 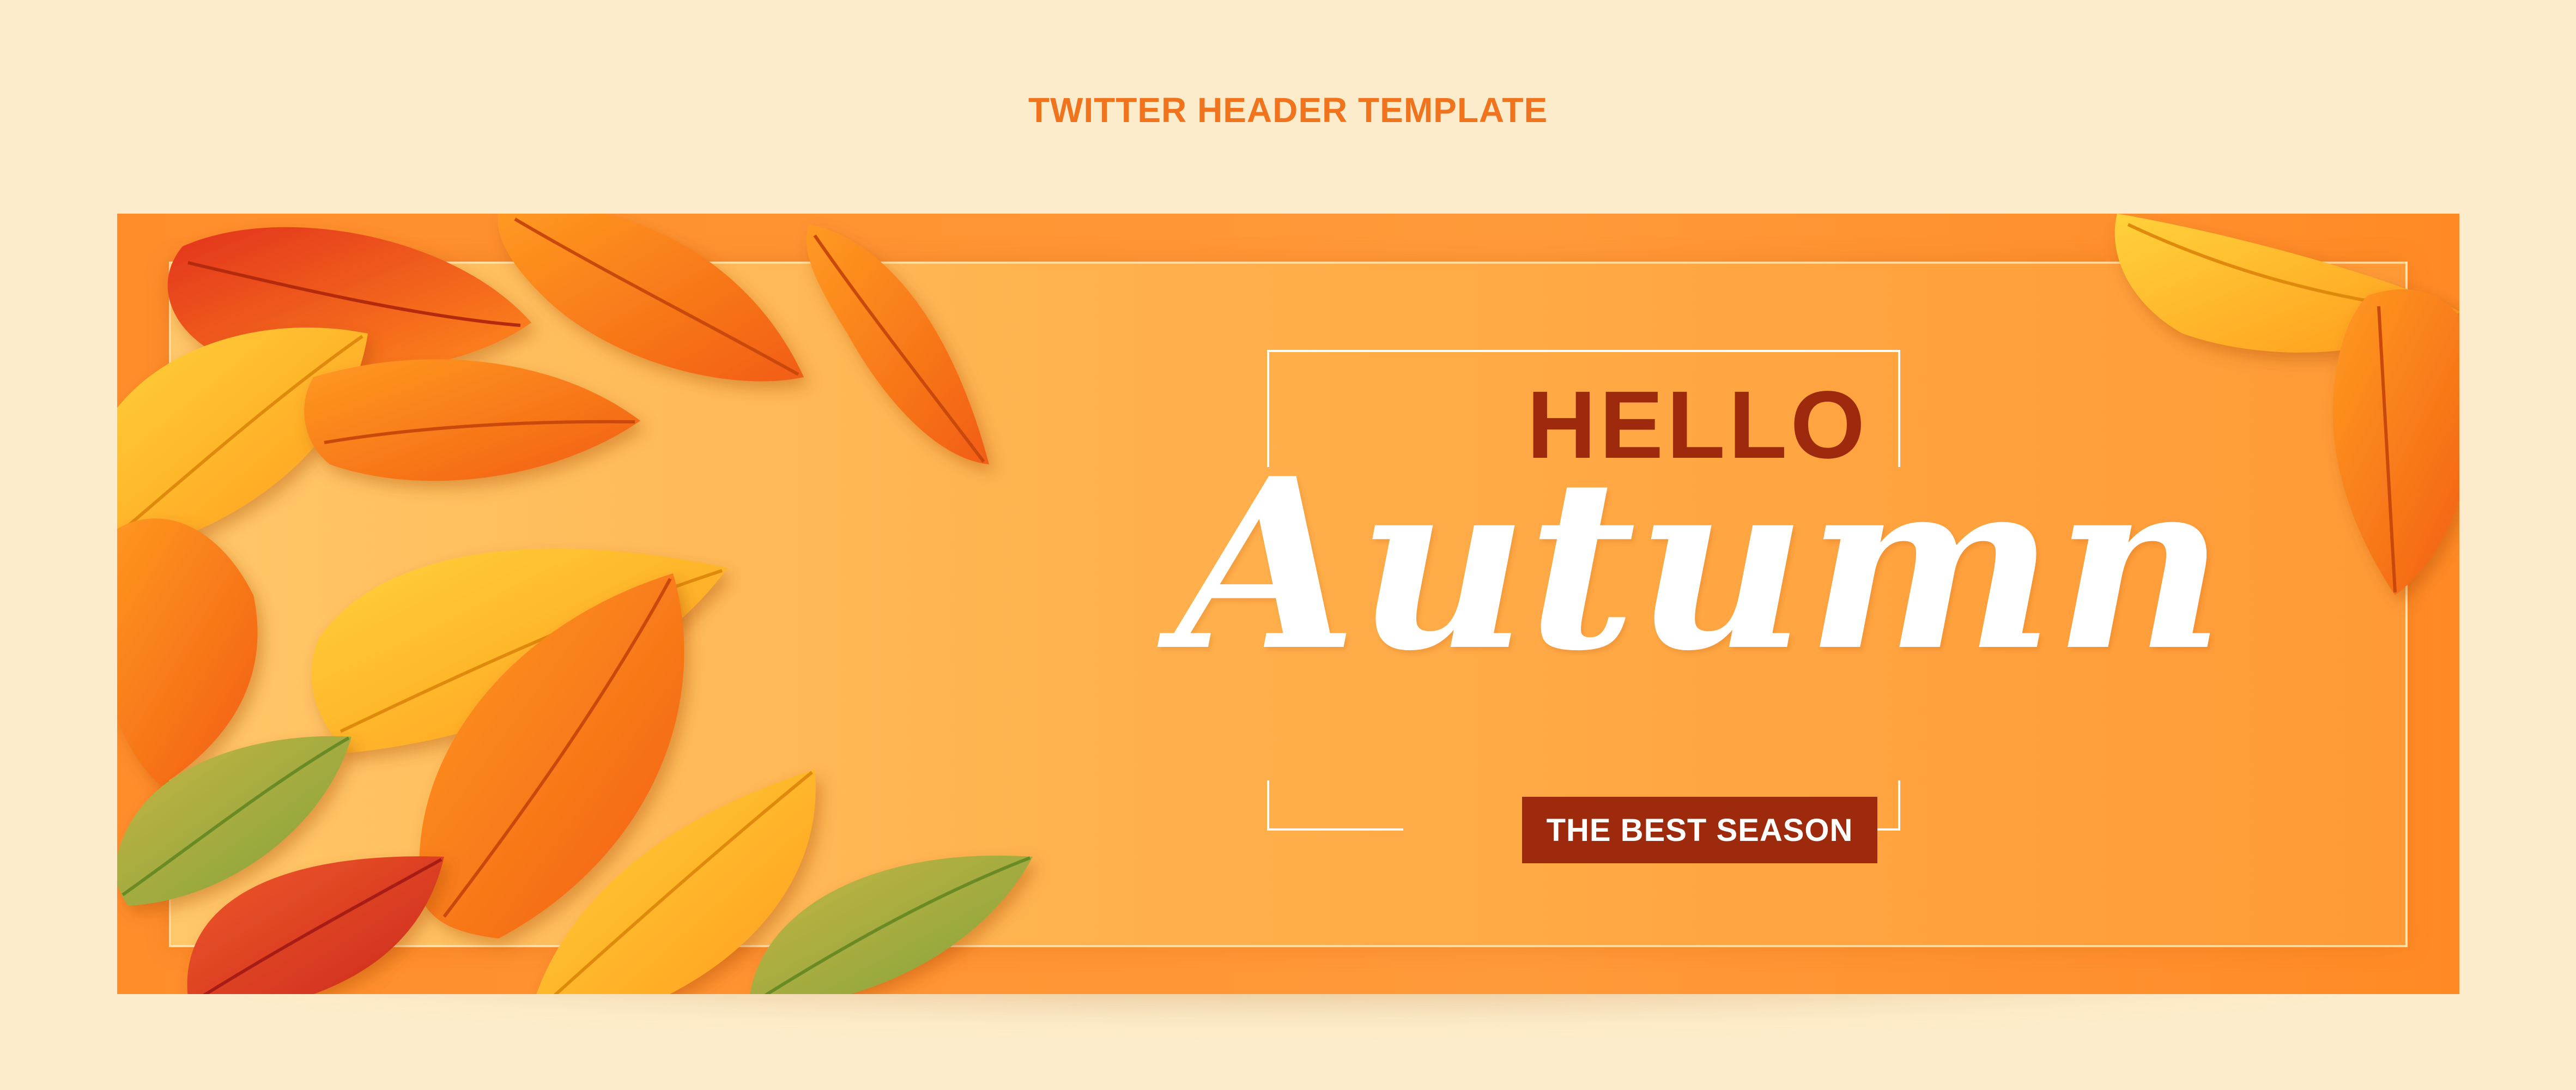 I want to click on leaf-orange-top, so click(x=651, y=298).